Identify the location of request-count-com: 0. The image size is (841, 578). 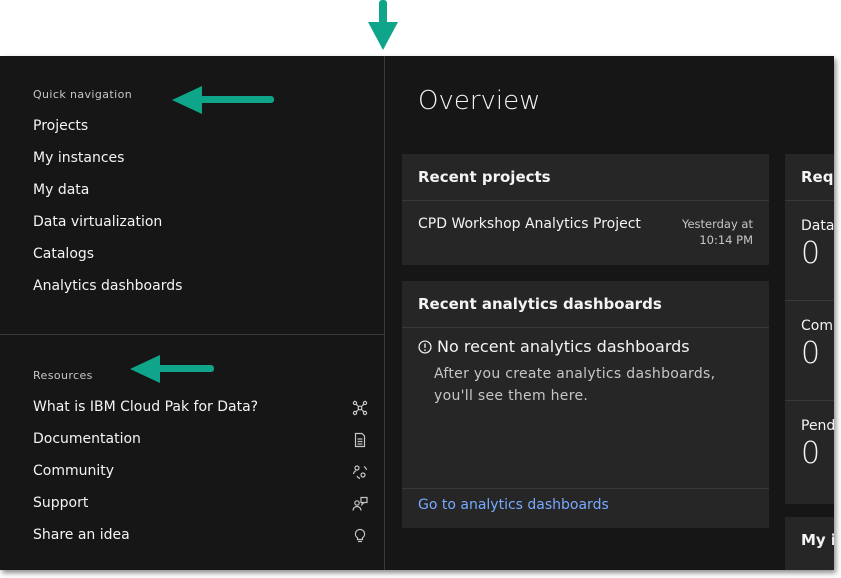
(811, 353).